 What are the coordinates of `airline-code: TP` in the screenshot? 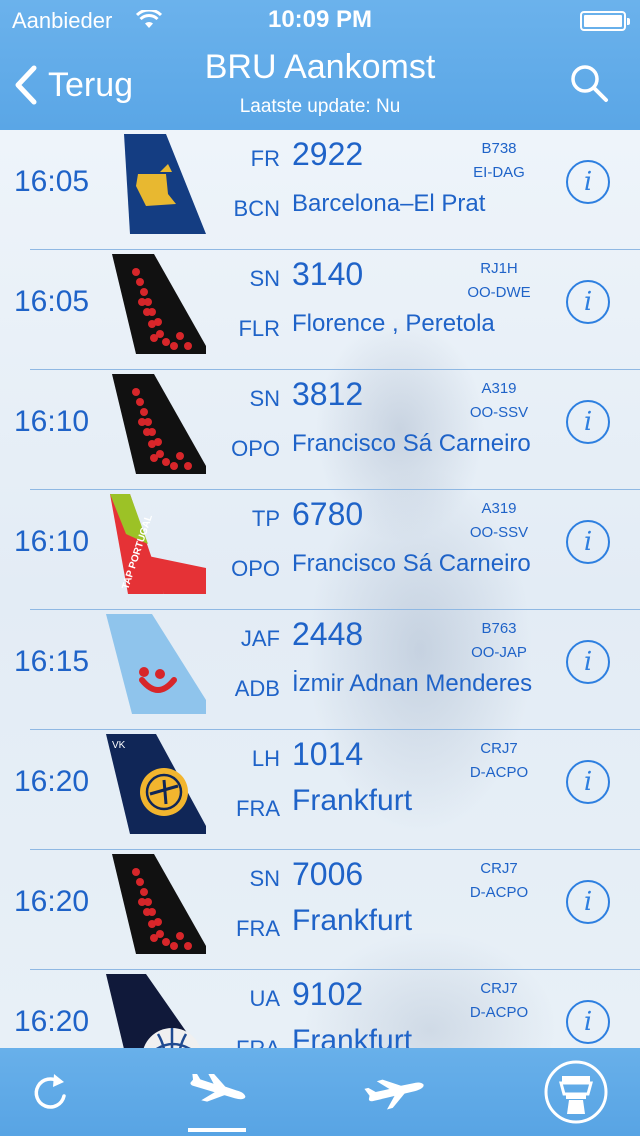 It's located at (265, 518).